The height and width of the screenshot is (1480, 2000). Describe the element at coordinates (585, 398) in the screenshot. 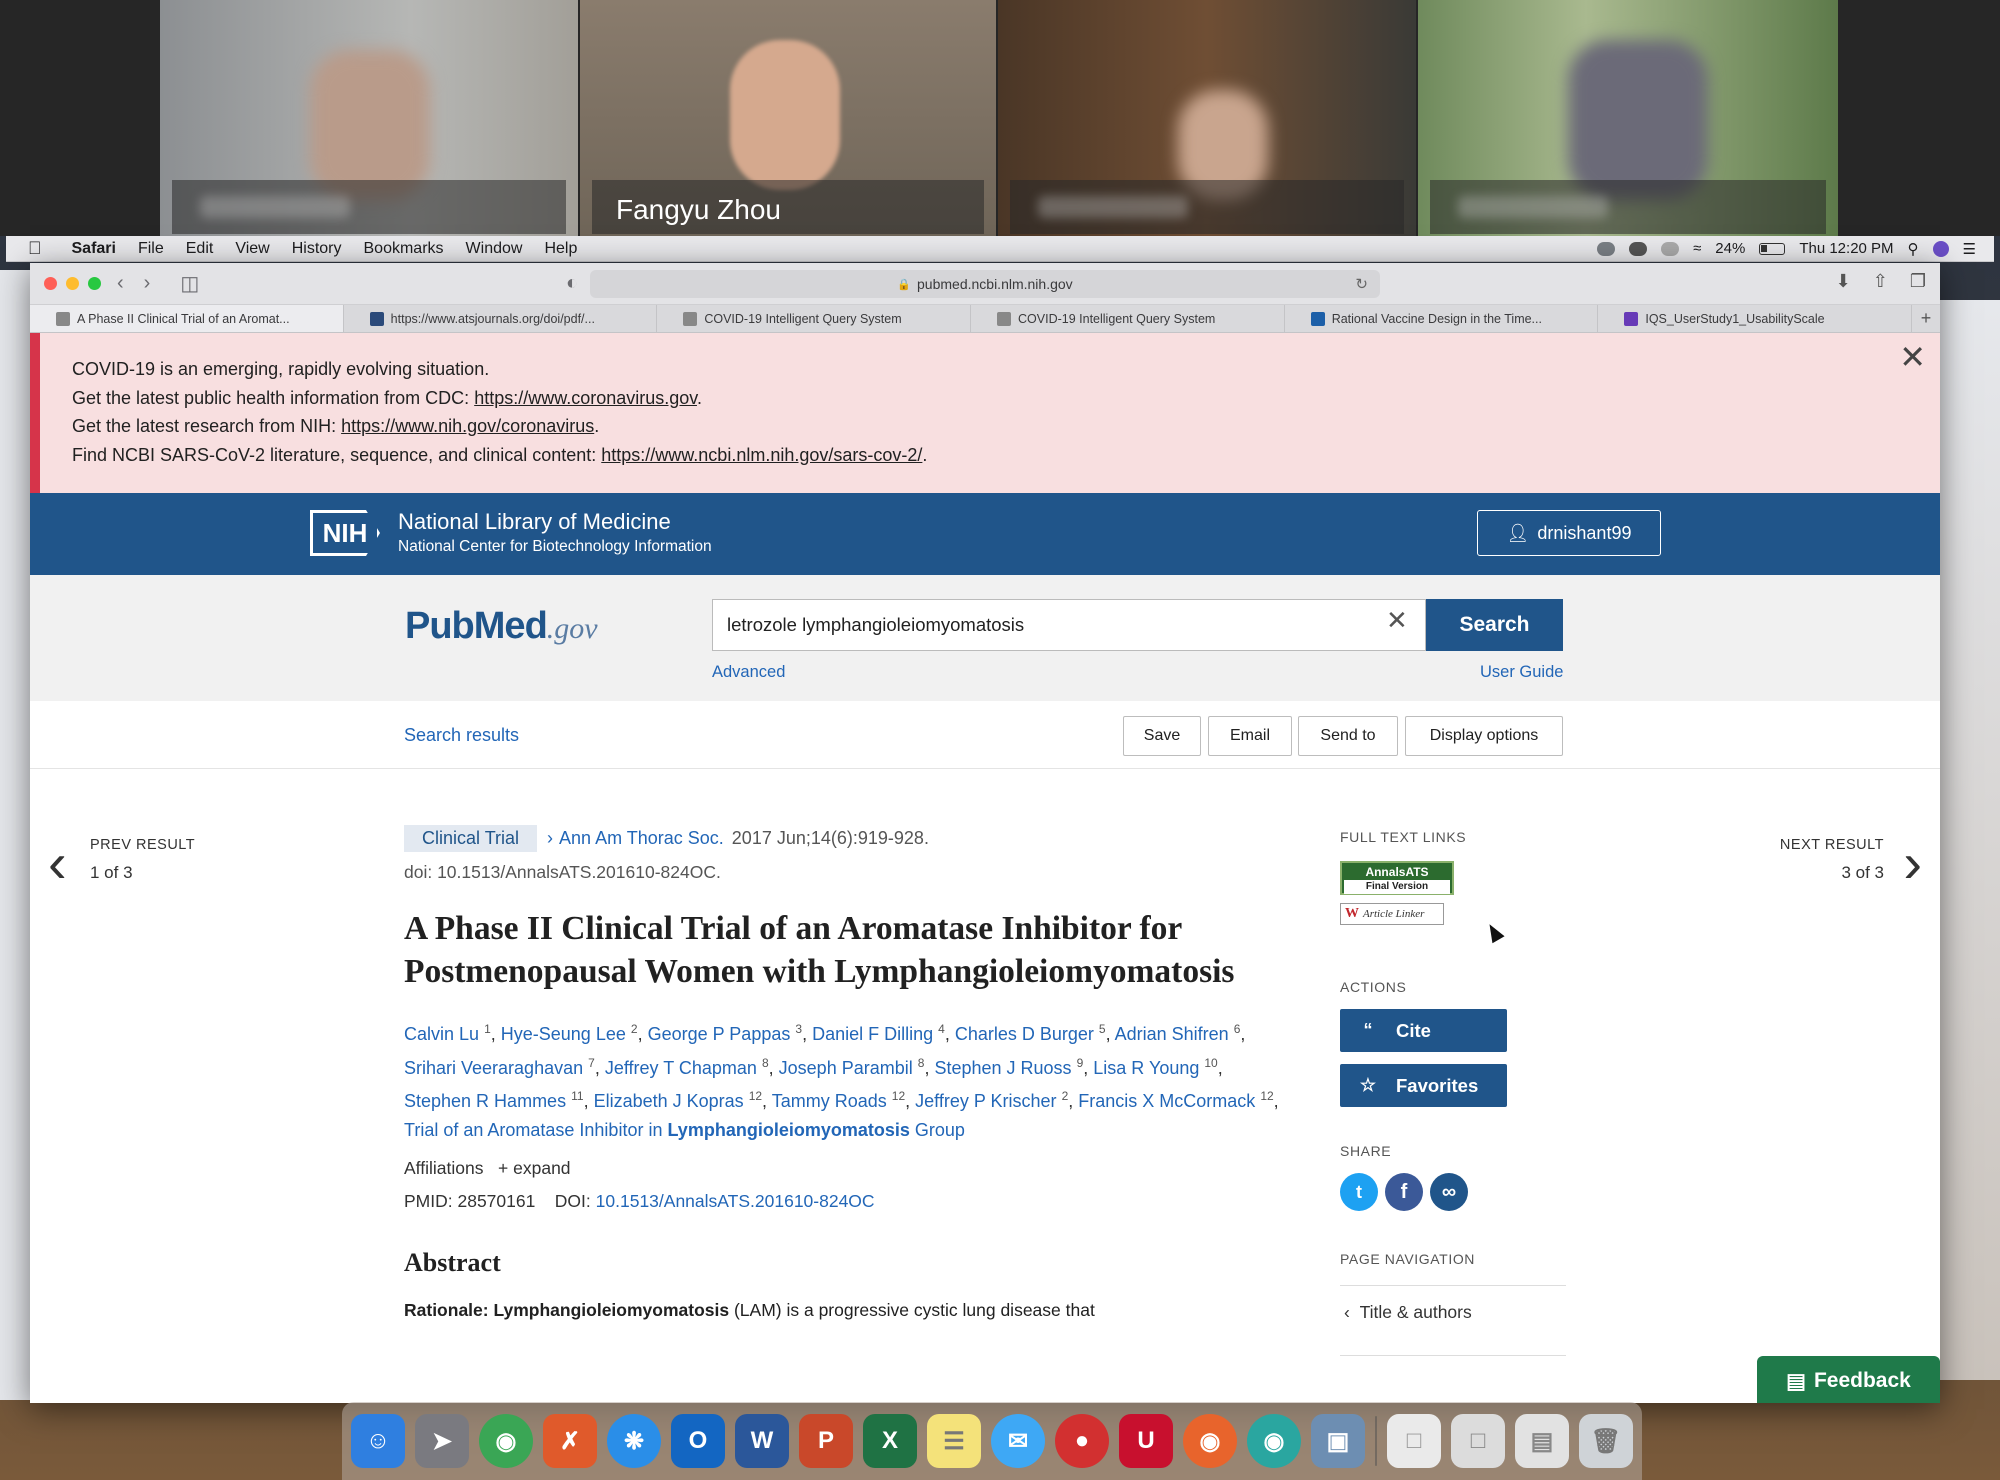

I see `cdc-link: https://www.coronavirus.gov` at that location.